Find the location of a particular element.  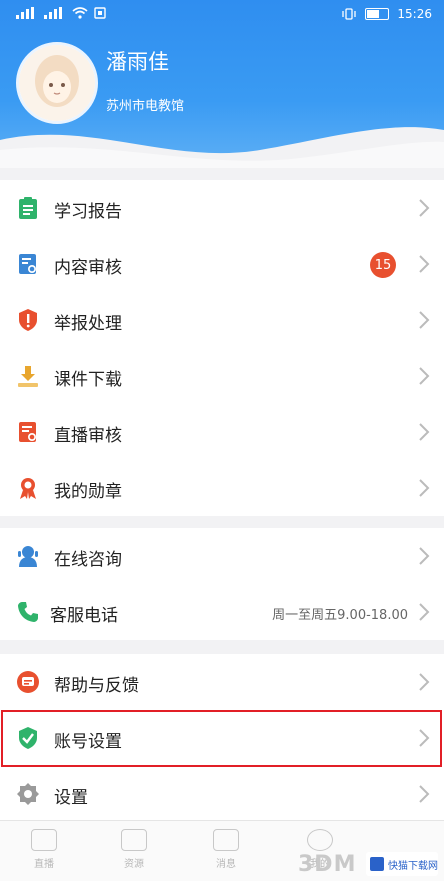

menu-item-my-medals: 我的勋章 is located at coordinates (222, 488).